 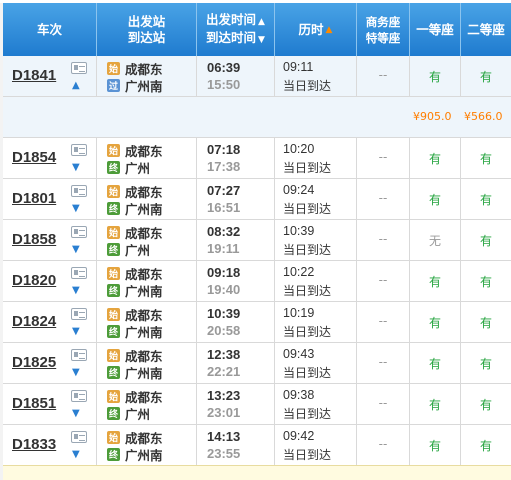 What do you see at coordinates (34, 198) in the screenshot?
I see `train-number-link: D1801` at bounding box center [34, 198].